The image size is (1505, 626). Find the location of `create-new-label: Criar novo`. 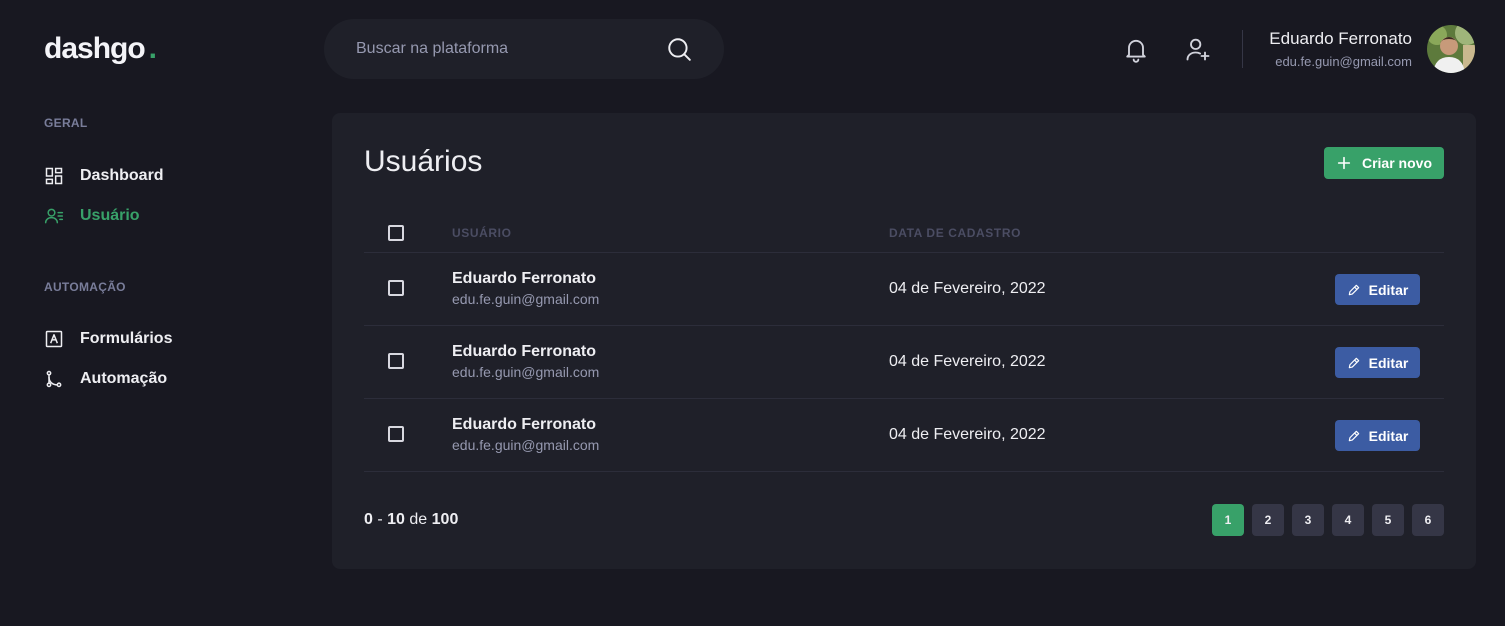

create-new-label: Criar novo is located at coordinates (1396, 163).